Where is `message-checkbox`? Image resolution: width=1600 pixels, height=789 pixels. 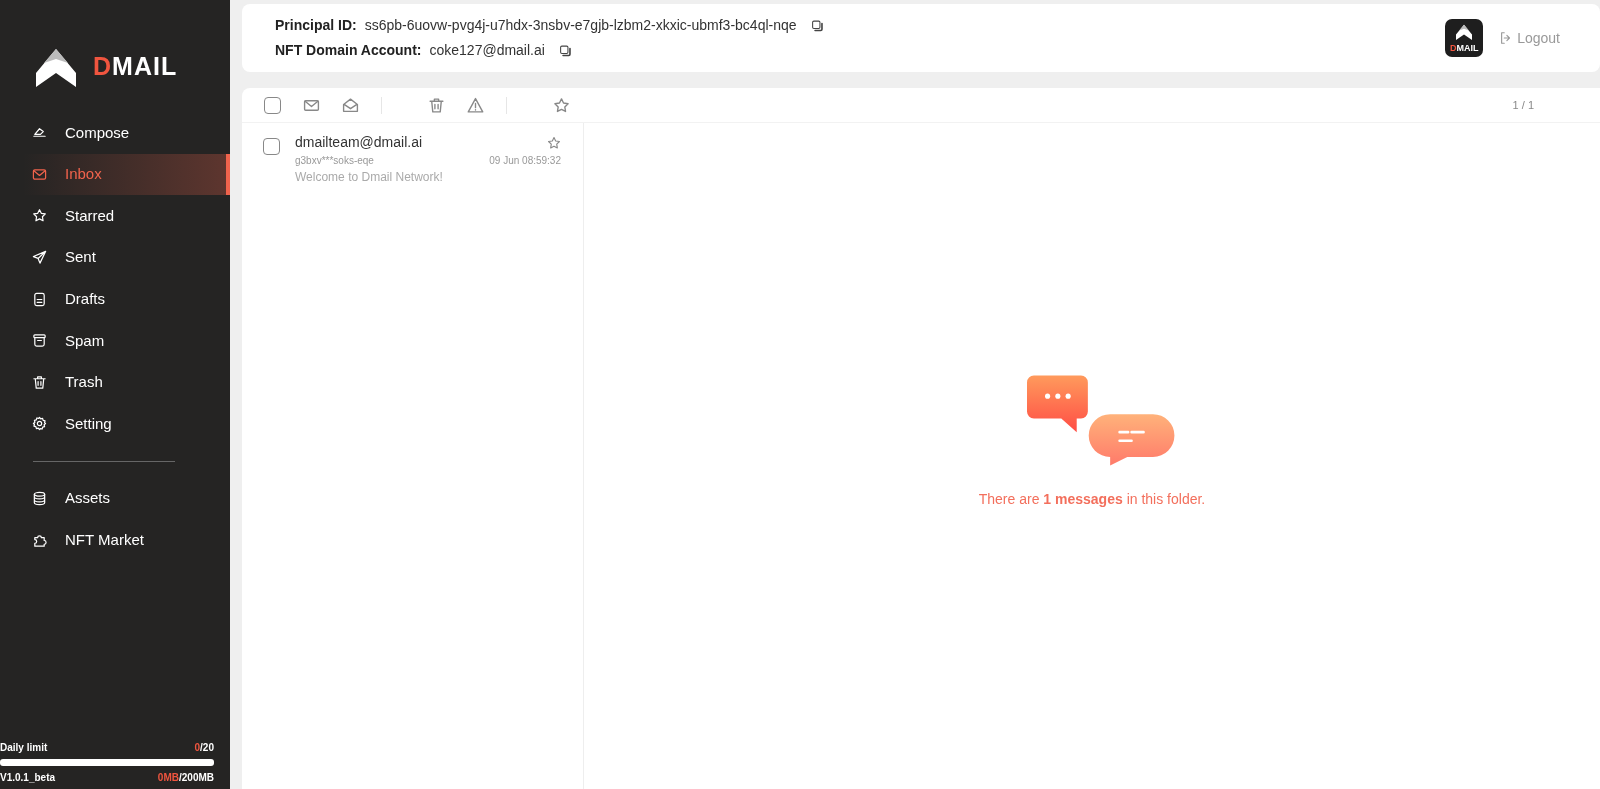
message-checkbox is located at coordinates (271, 146).